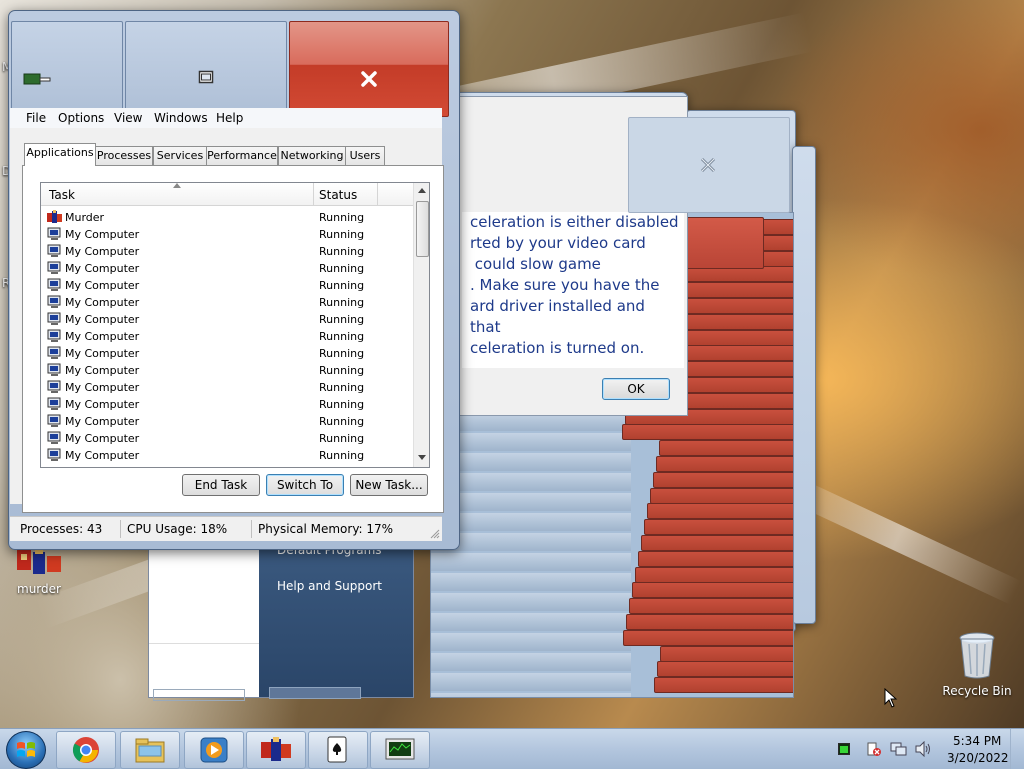  Describe the element at coordinates (422, 457) in the screenshot. I see `scroll-down-icon` at that location.